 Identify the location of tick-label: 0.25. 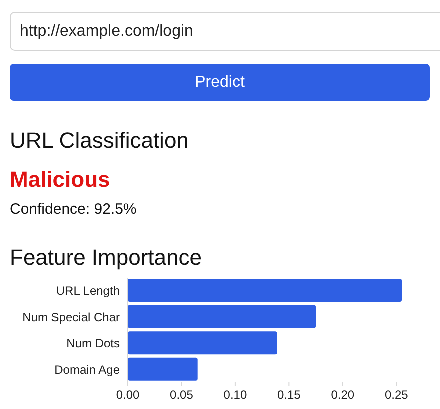
(396, 394).